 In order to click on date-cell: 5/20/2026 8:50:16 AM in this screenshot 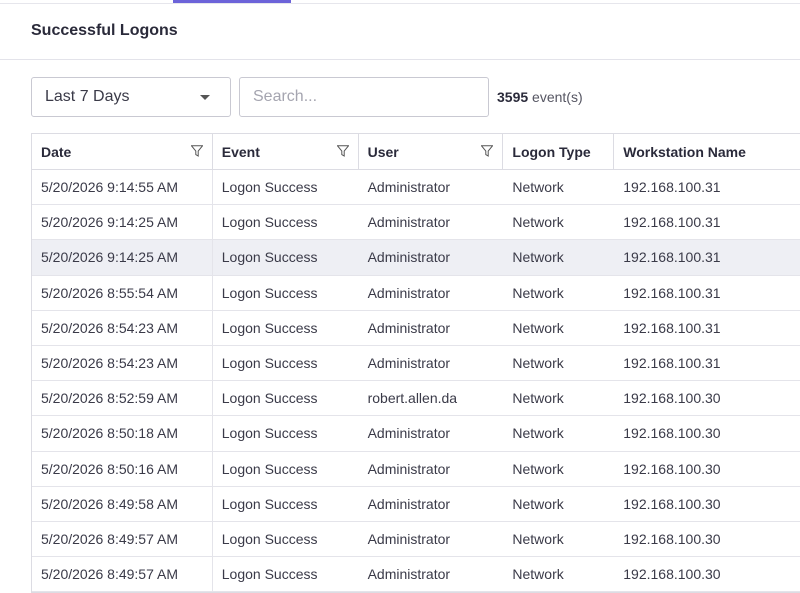, I will do `click(122, 468)`.